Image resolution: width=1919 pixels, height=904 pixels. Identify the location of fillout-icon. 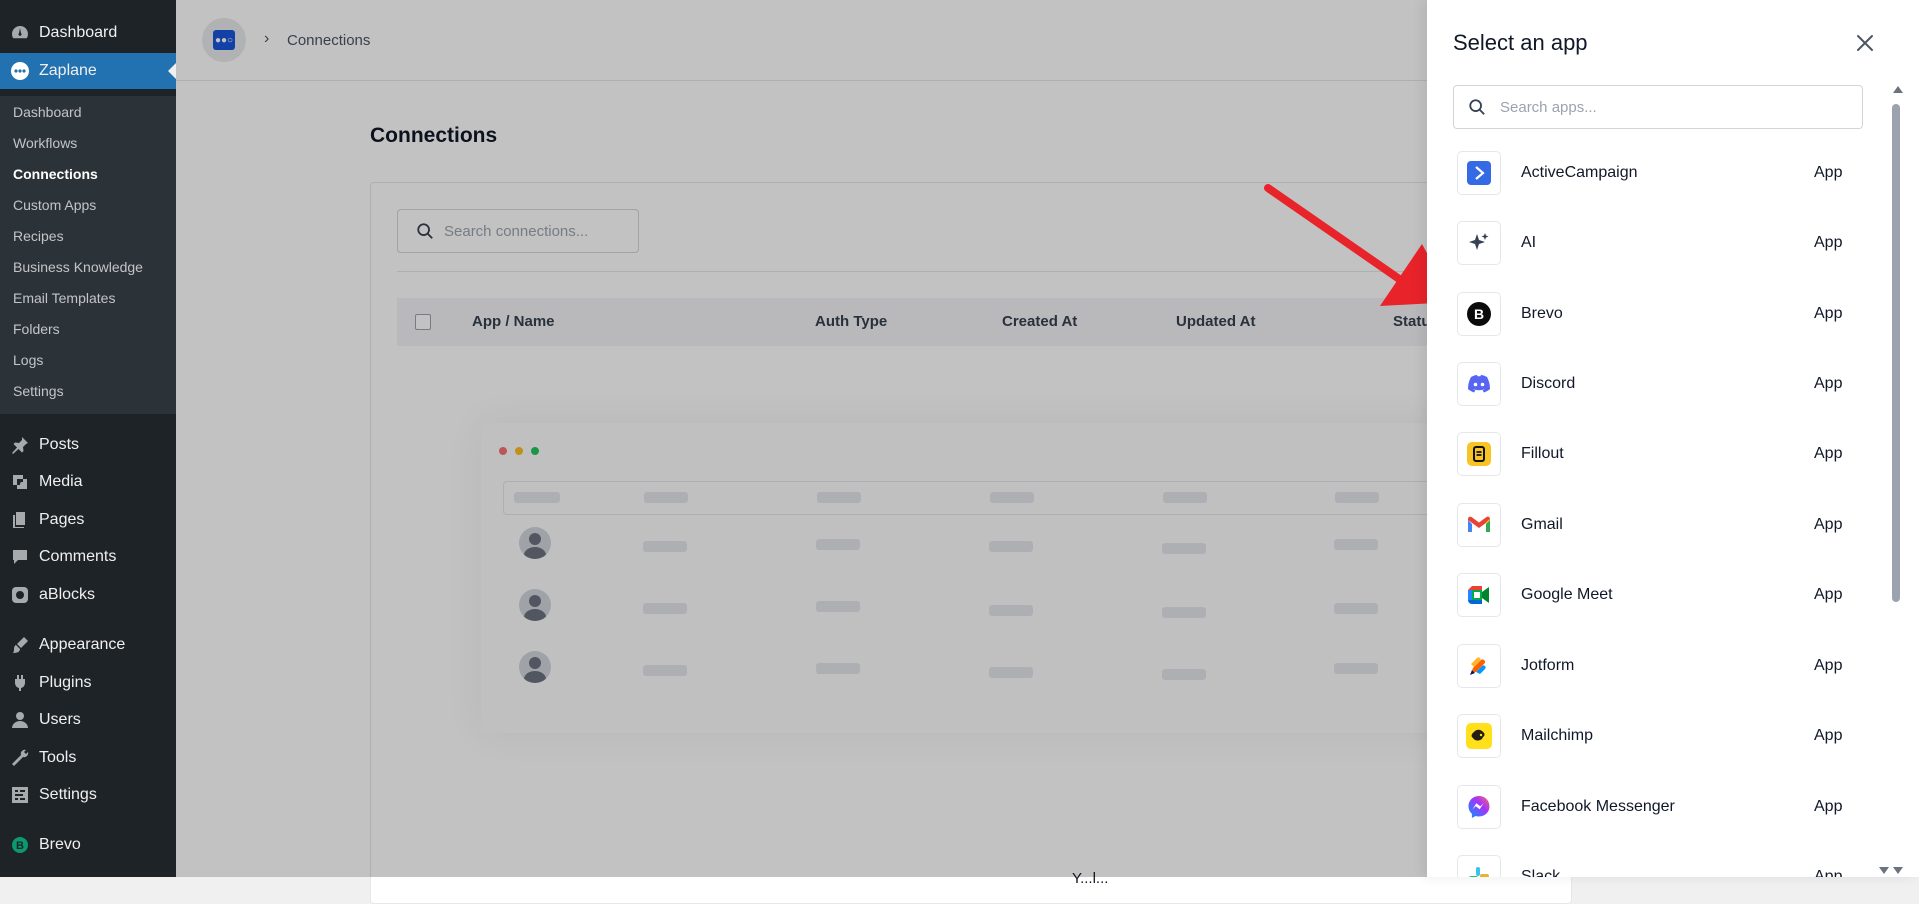
(1479, 454).